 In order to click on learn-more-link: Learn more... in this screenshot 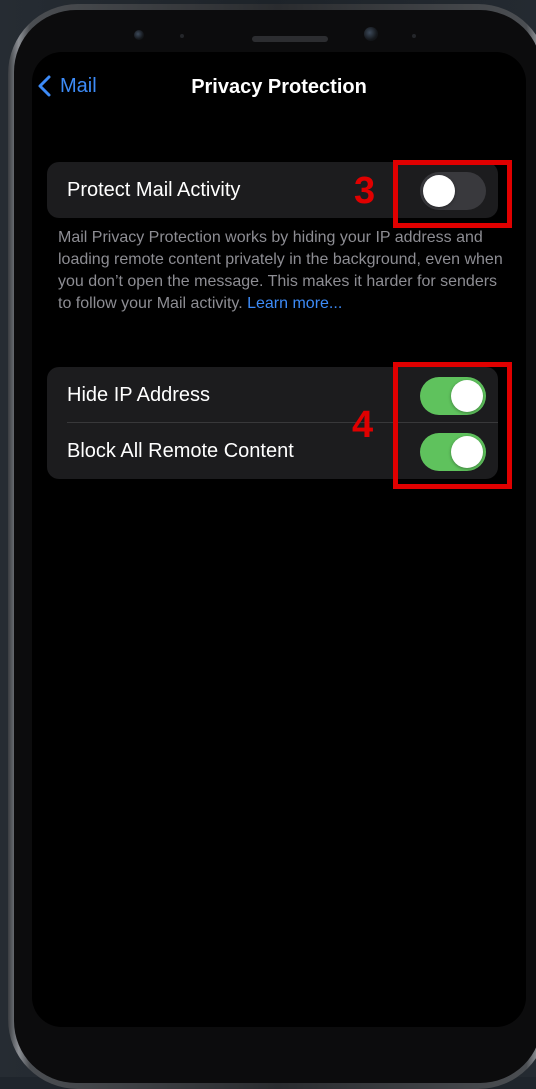, I will do `click(294, 303)`.